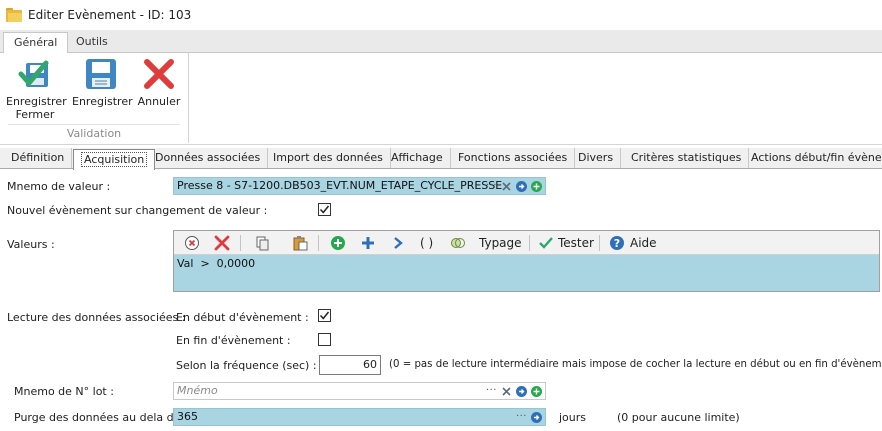  What do you see at coordinates (101, 74) in the screenshot?
I see `floppy-disk-icon` at bounding box center [101, 74].